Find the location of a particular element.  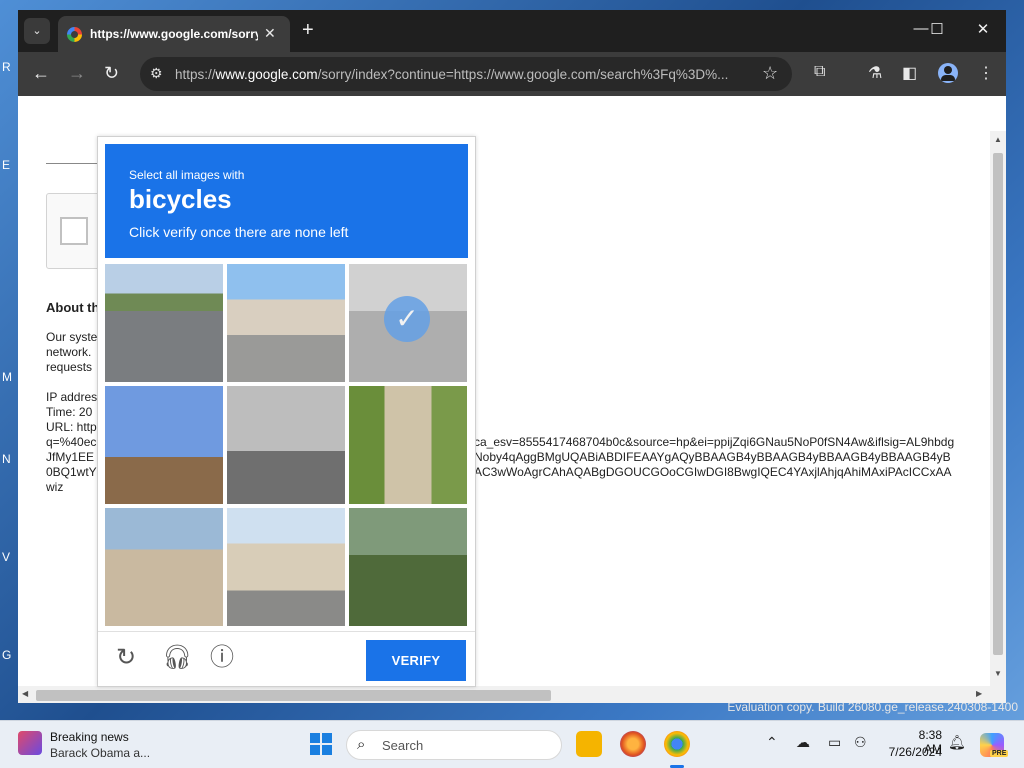

display-icon: ▭ is located at coordinates (834, 742).